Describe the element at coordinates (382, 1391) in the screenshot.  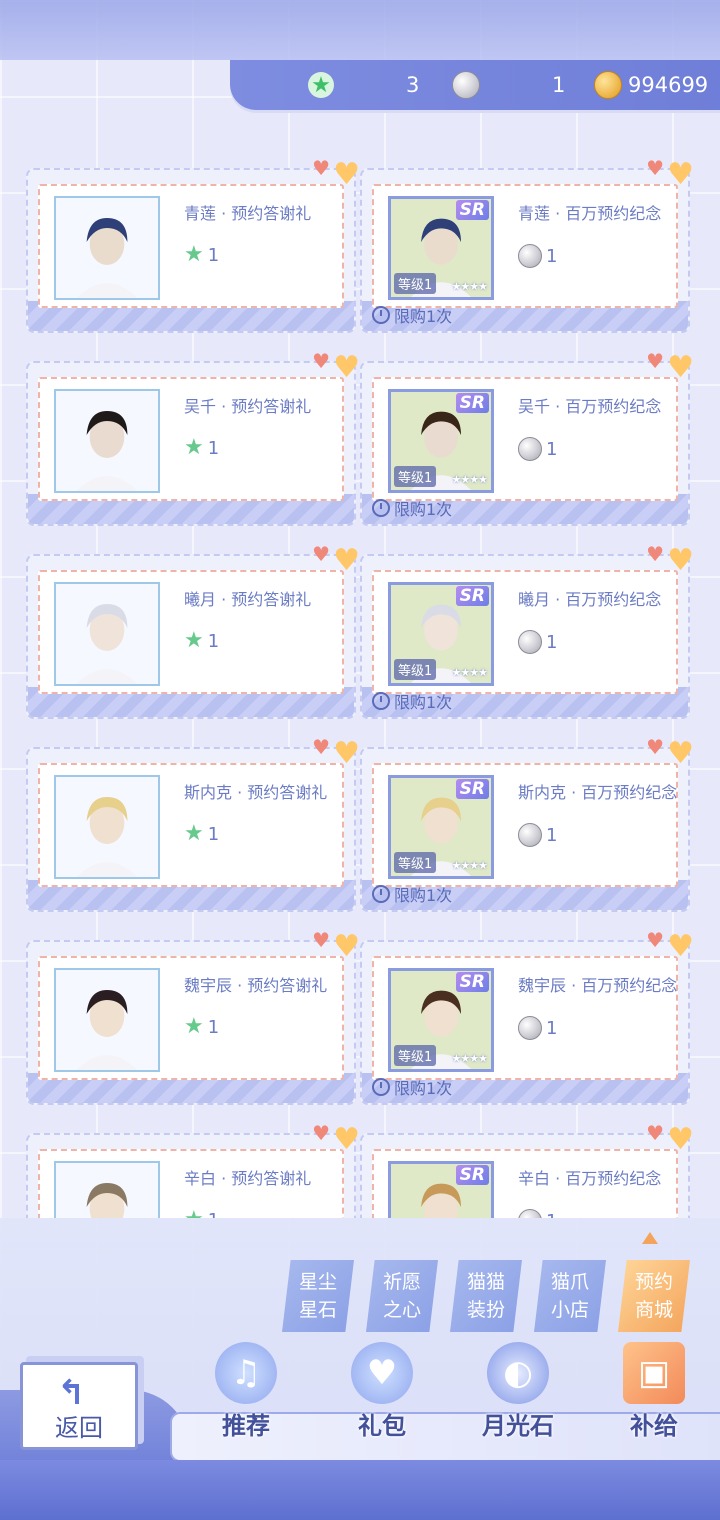
I see `nav-gift-pack: ♥ 礼包` at that location.